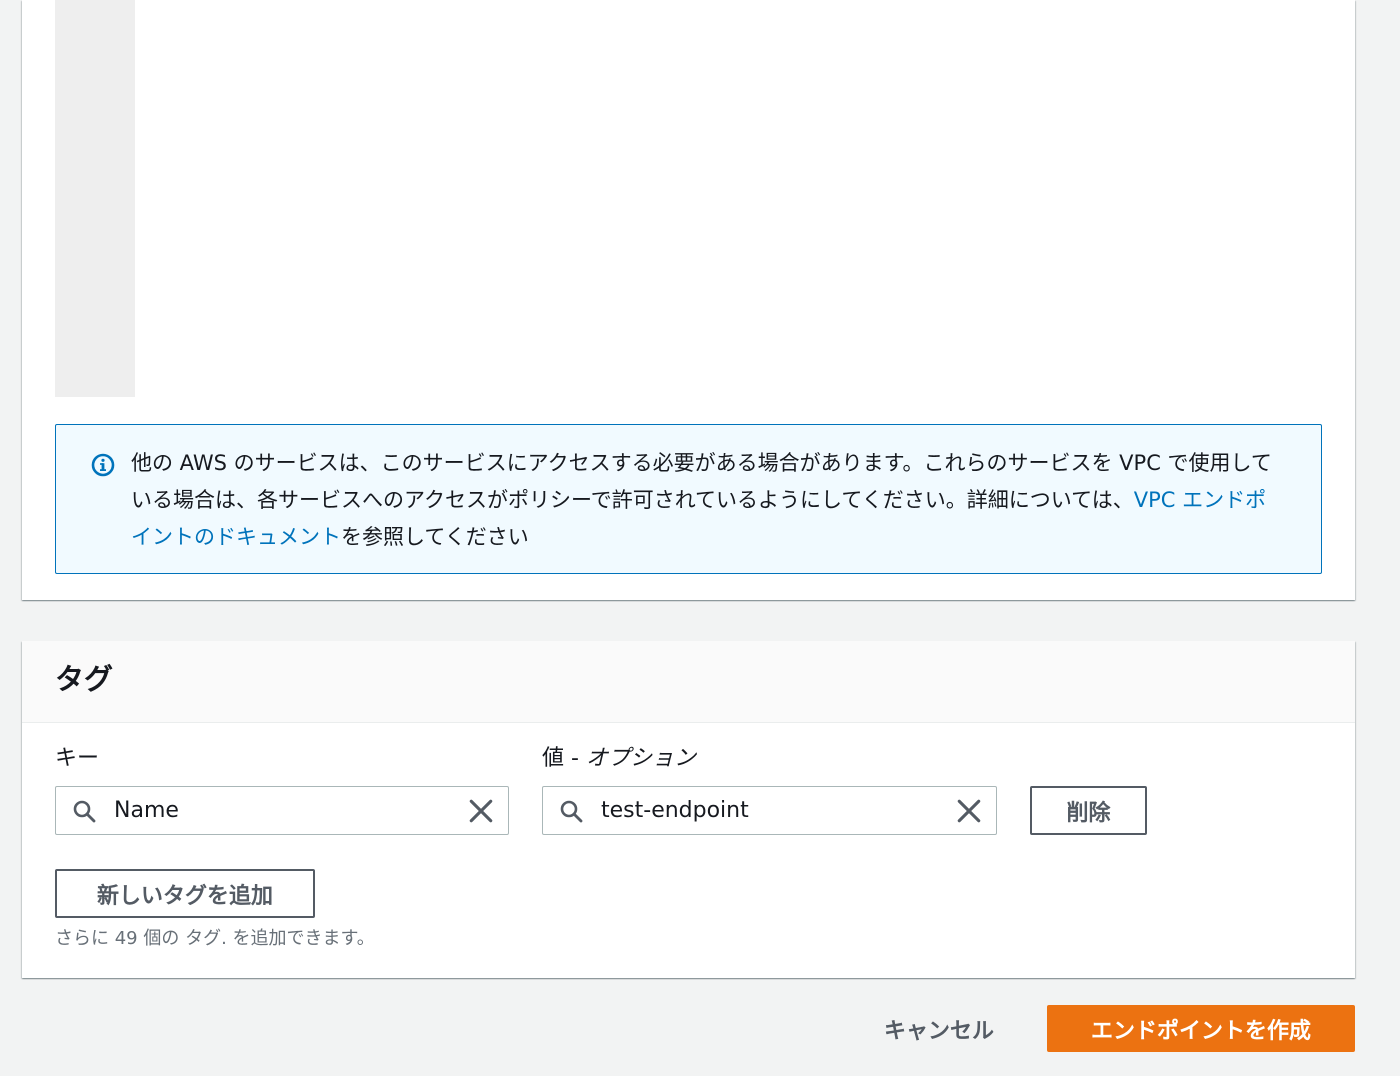 Image resolution: width=1400 pixels, height=1076 pixels. Describe the element at coordinates (103, 465) in the screenshot. I see `info-icon` at that location.